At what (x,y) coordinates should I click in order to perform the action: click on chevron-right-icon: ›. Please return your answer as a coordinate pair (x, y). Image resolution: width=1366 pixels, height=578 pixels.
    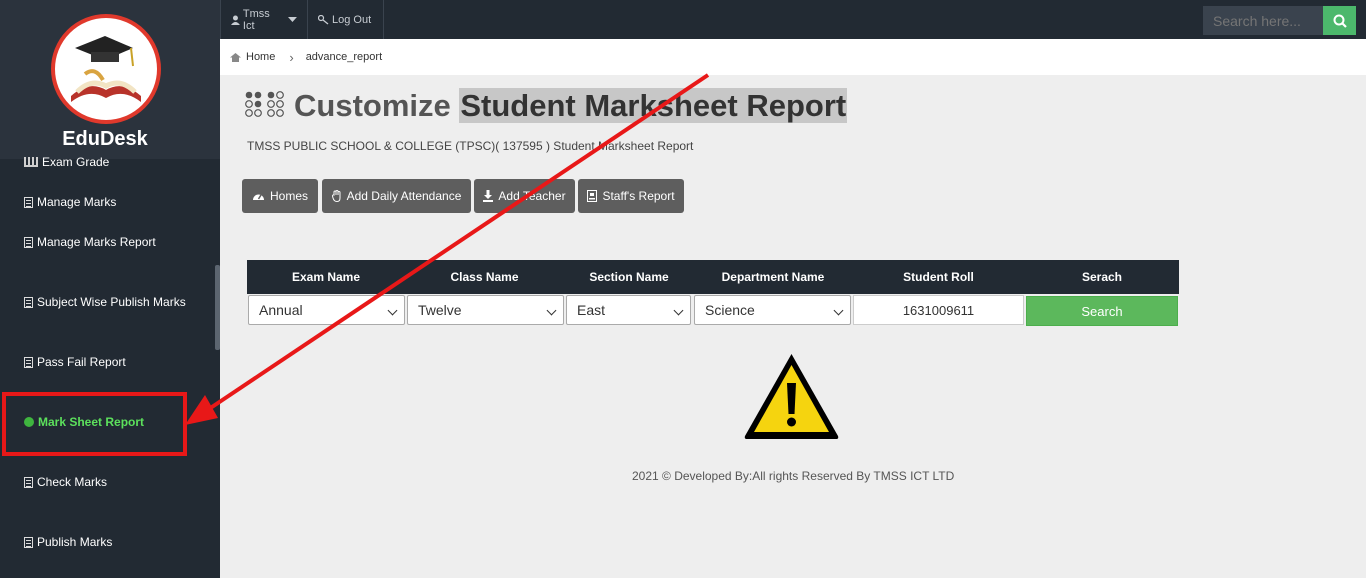
    Looking at the image, I should click on (291, 57).